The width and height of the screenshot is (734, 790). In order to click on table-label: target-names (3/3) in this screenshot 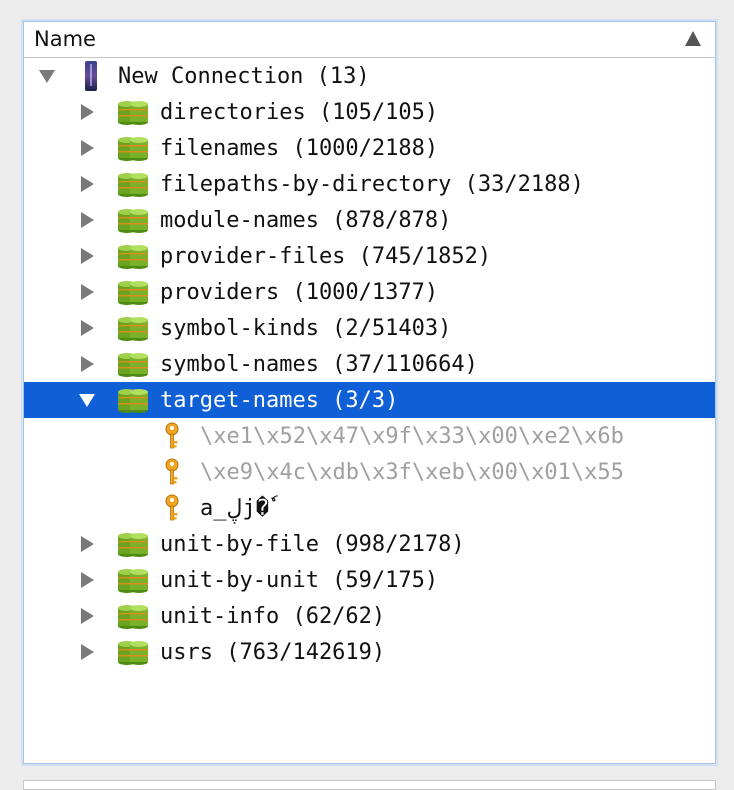, I will do `click(279, 400)`.